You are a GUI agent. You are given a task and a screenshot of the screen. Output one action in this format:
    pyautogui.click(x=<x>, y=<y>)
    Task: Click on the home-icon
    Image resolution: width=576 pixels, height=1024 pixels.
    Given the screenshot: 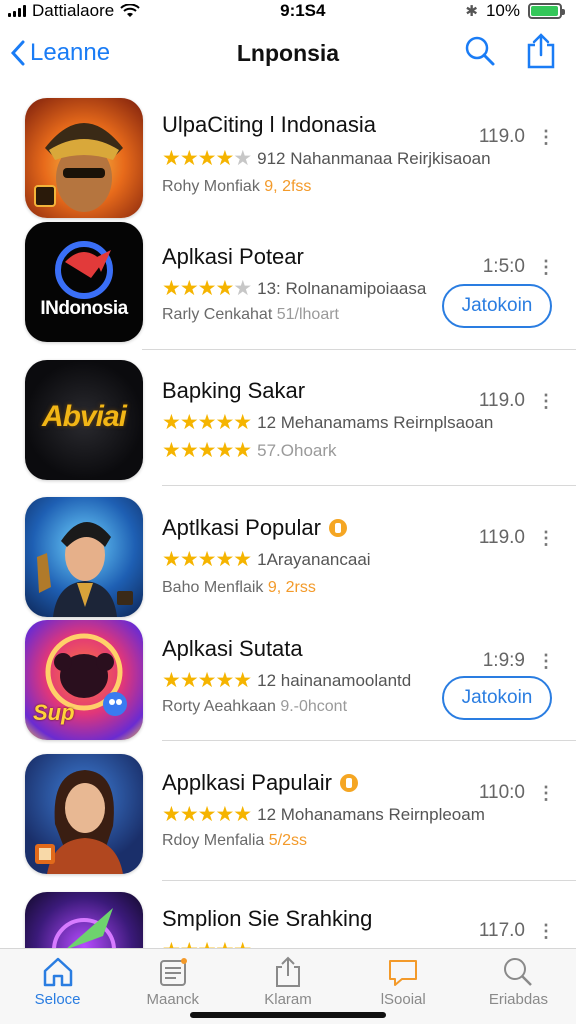 What is the action you would take?
    pyautogui.click(x=57, y=972)
    